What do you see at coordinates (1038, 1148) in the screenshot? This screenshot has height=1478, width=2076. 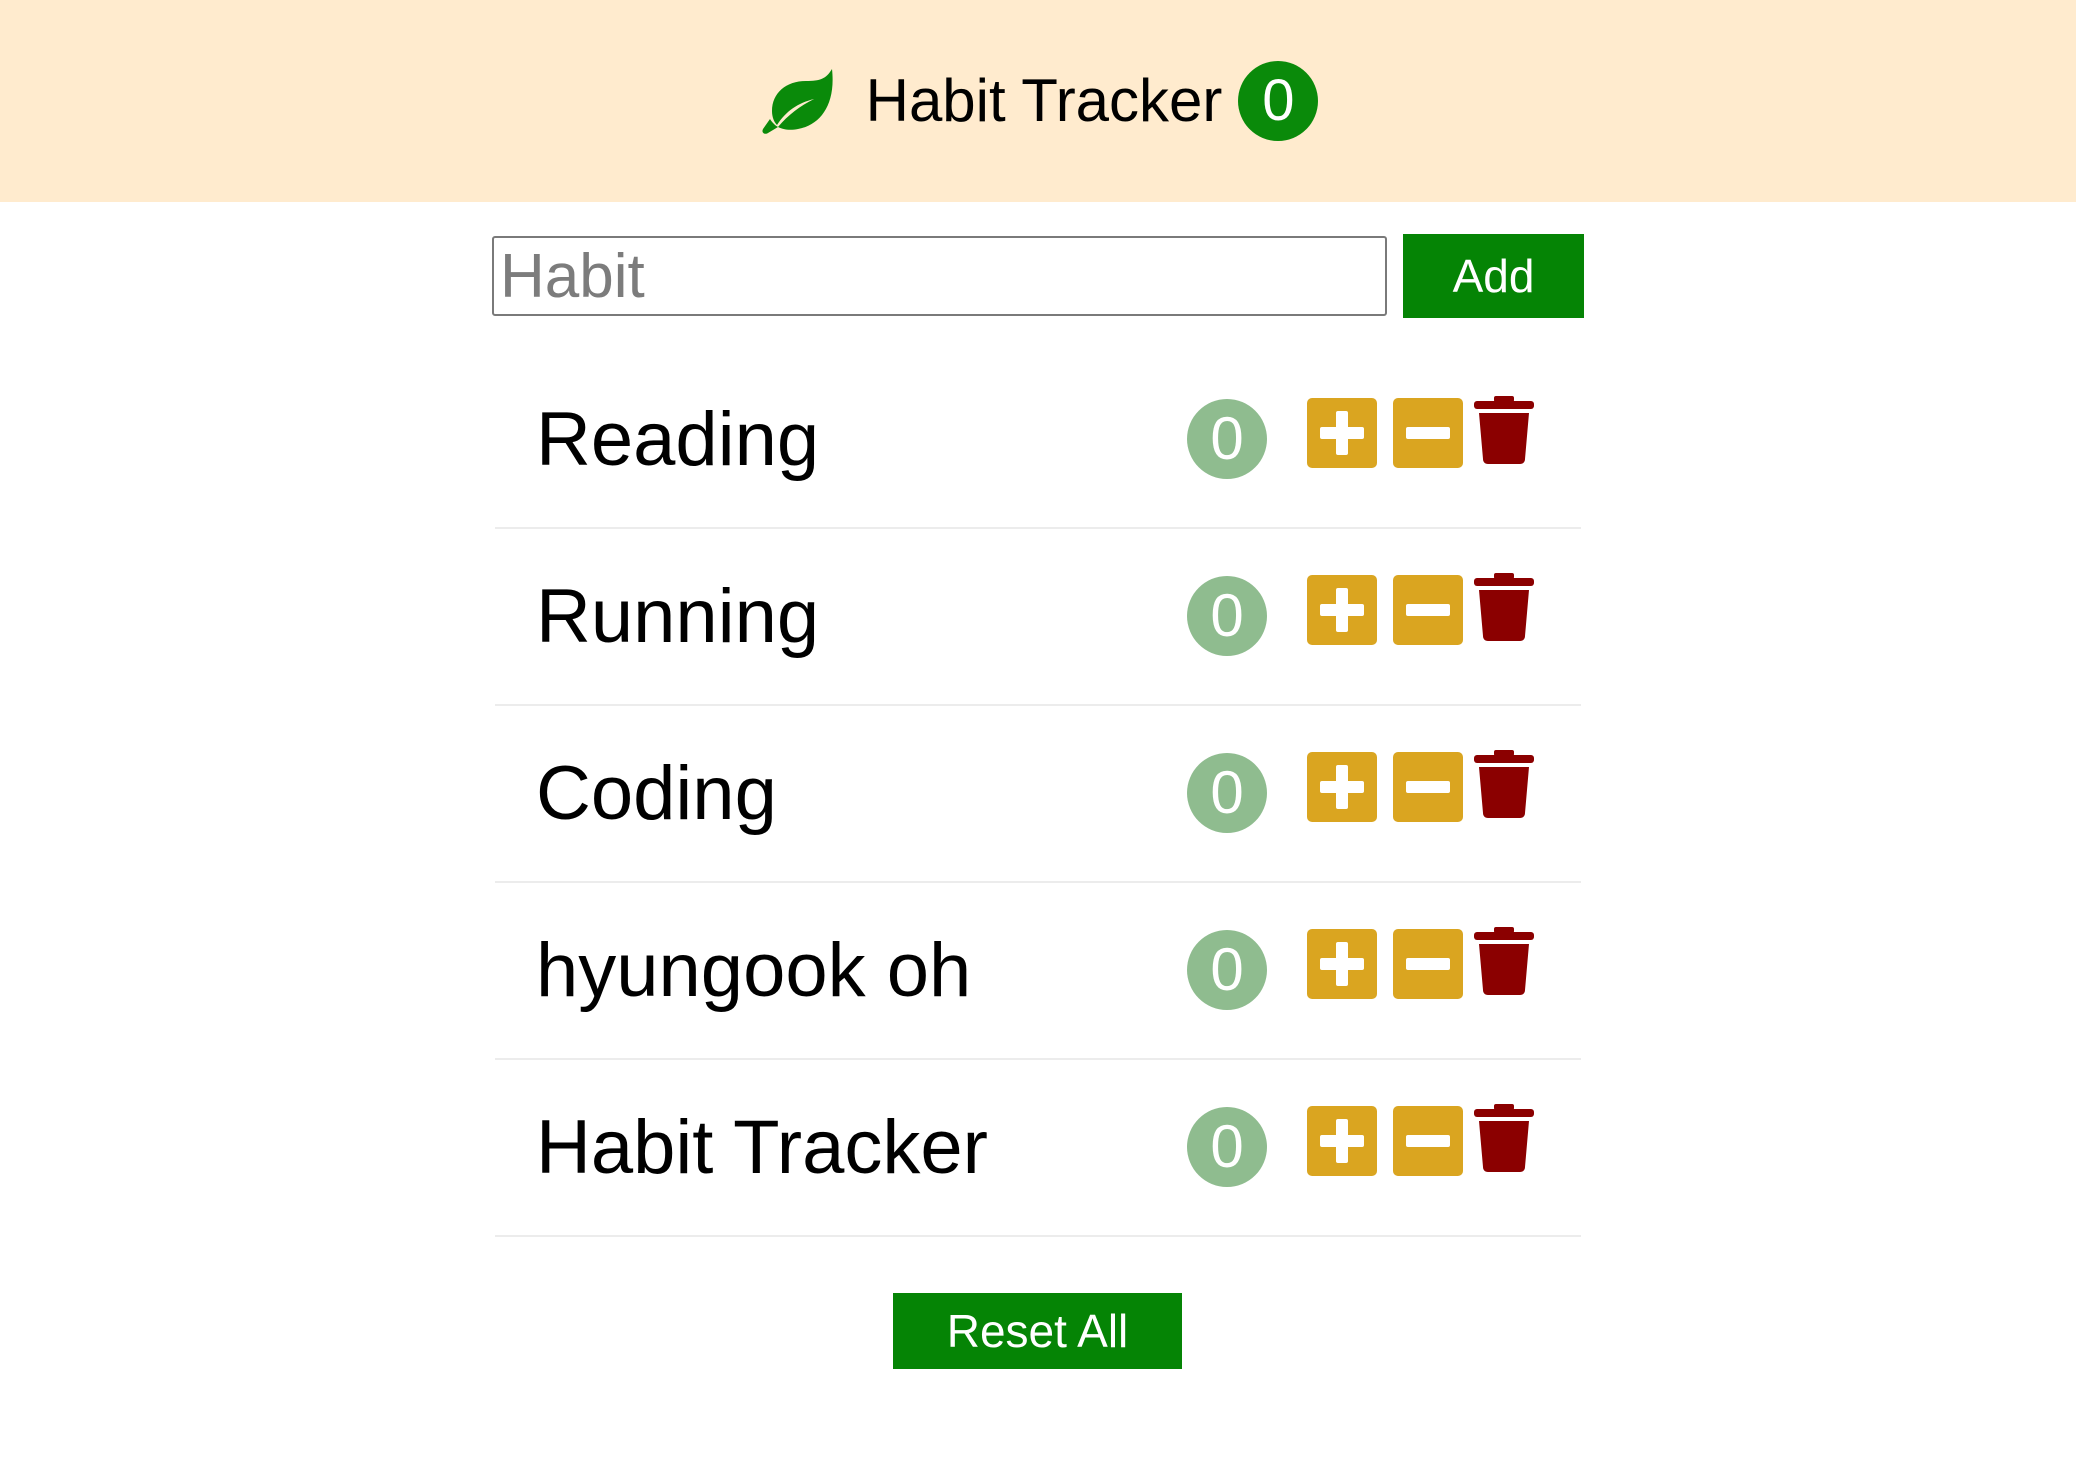 I see `habit-row: Habit Tracker 0` at bounding box center [1038, 1148].